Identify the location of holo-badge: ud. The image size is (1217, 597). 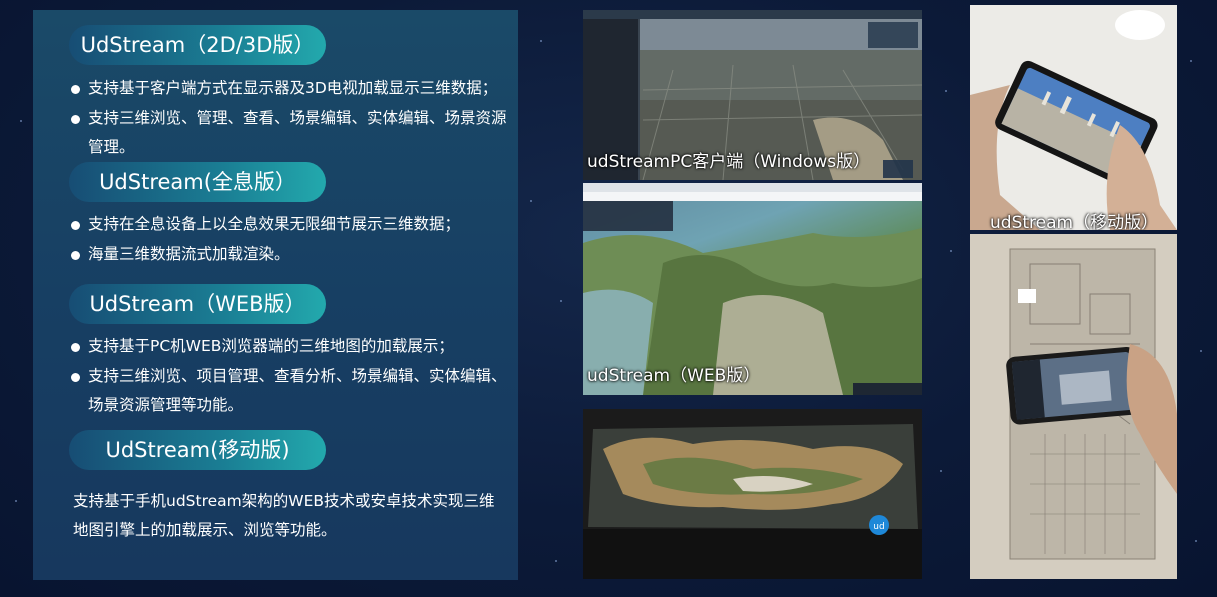
(878, 527).